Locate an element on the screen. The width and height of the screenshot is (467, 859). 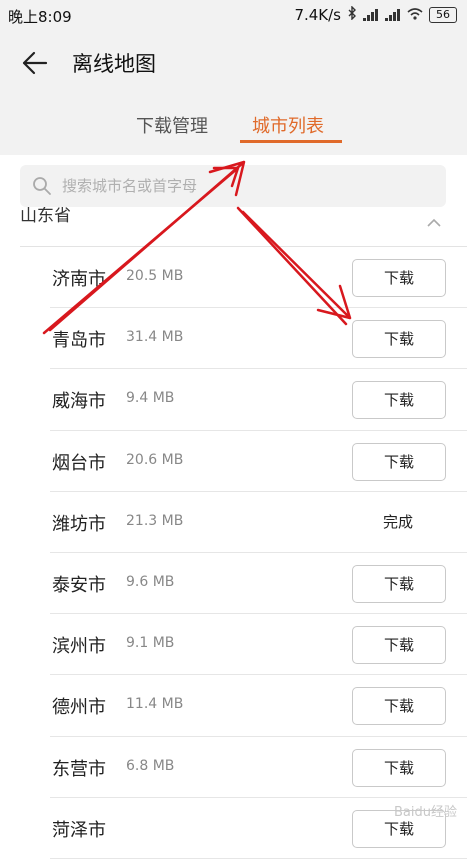
city-size: 11.4 MB is located at coordinates (155, 704).